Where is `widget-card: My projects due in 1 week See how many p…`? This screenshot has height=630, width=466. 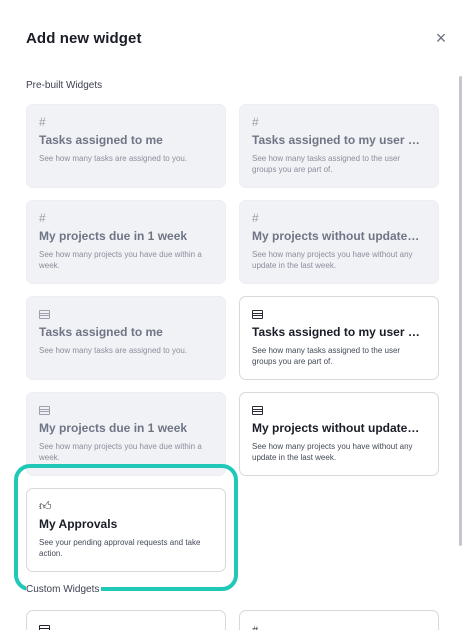 widget-card: My projects due in 1 week See how many p… is located at coordinates (126, 434).